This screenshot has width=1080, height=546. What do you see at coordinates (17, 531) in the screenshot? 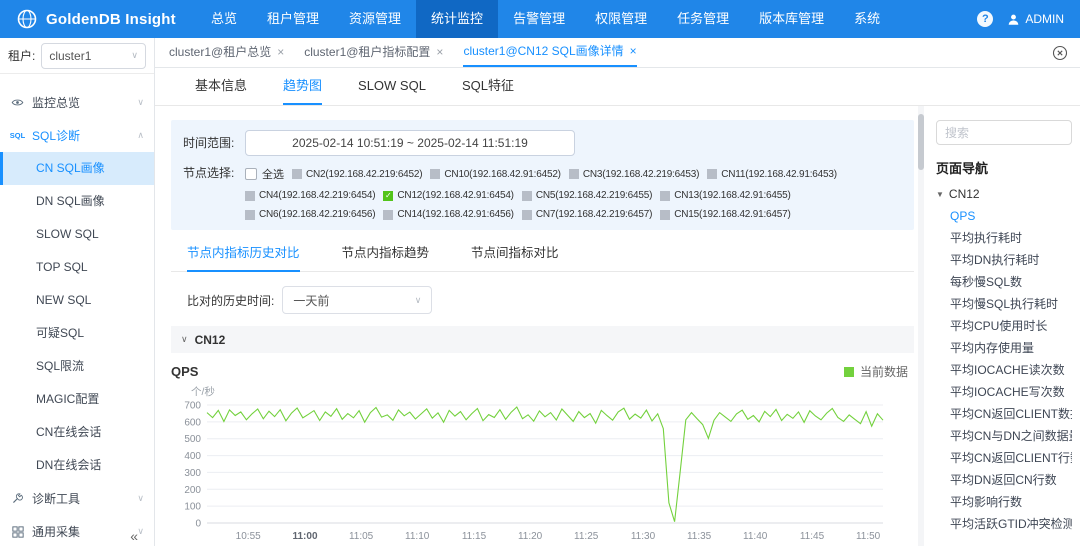
I see `grid-icon` at bounding box center [17, 531].